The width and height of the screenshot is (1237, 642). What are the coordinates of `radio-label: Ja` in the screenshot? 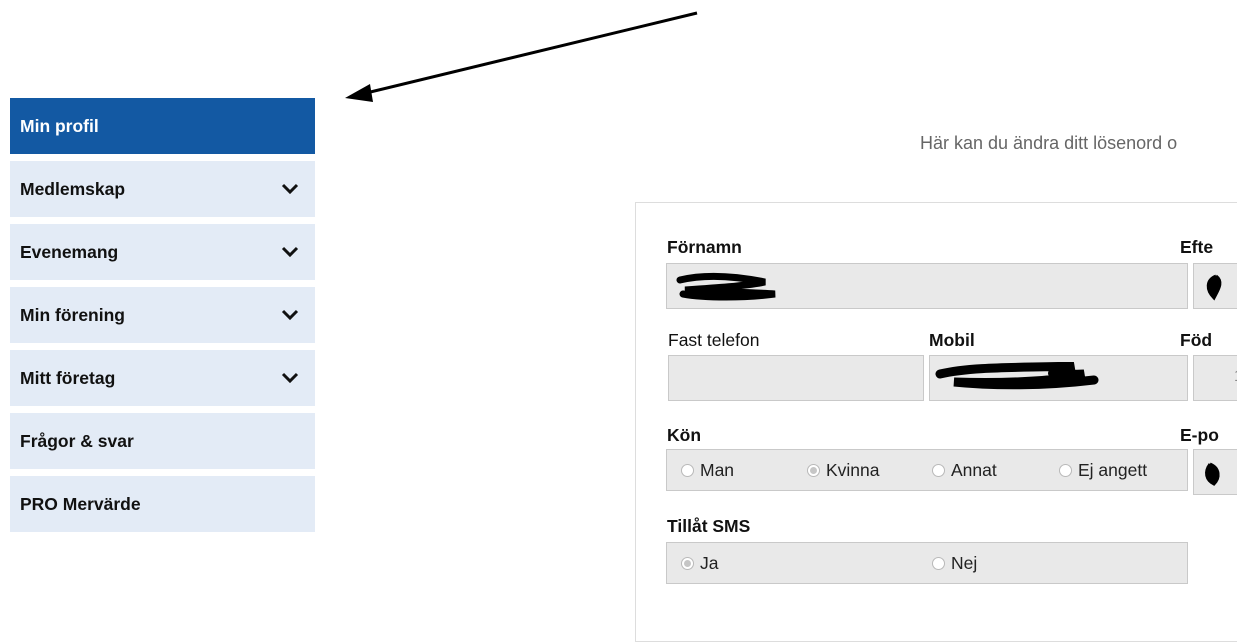 It's located at (709, 562).